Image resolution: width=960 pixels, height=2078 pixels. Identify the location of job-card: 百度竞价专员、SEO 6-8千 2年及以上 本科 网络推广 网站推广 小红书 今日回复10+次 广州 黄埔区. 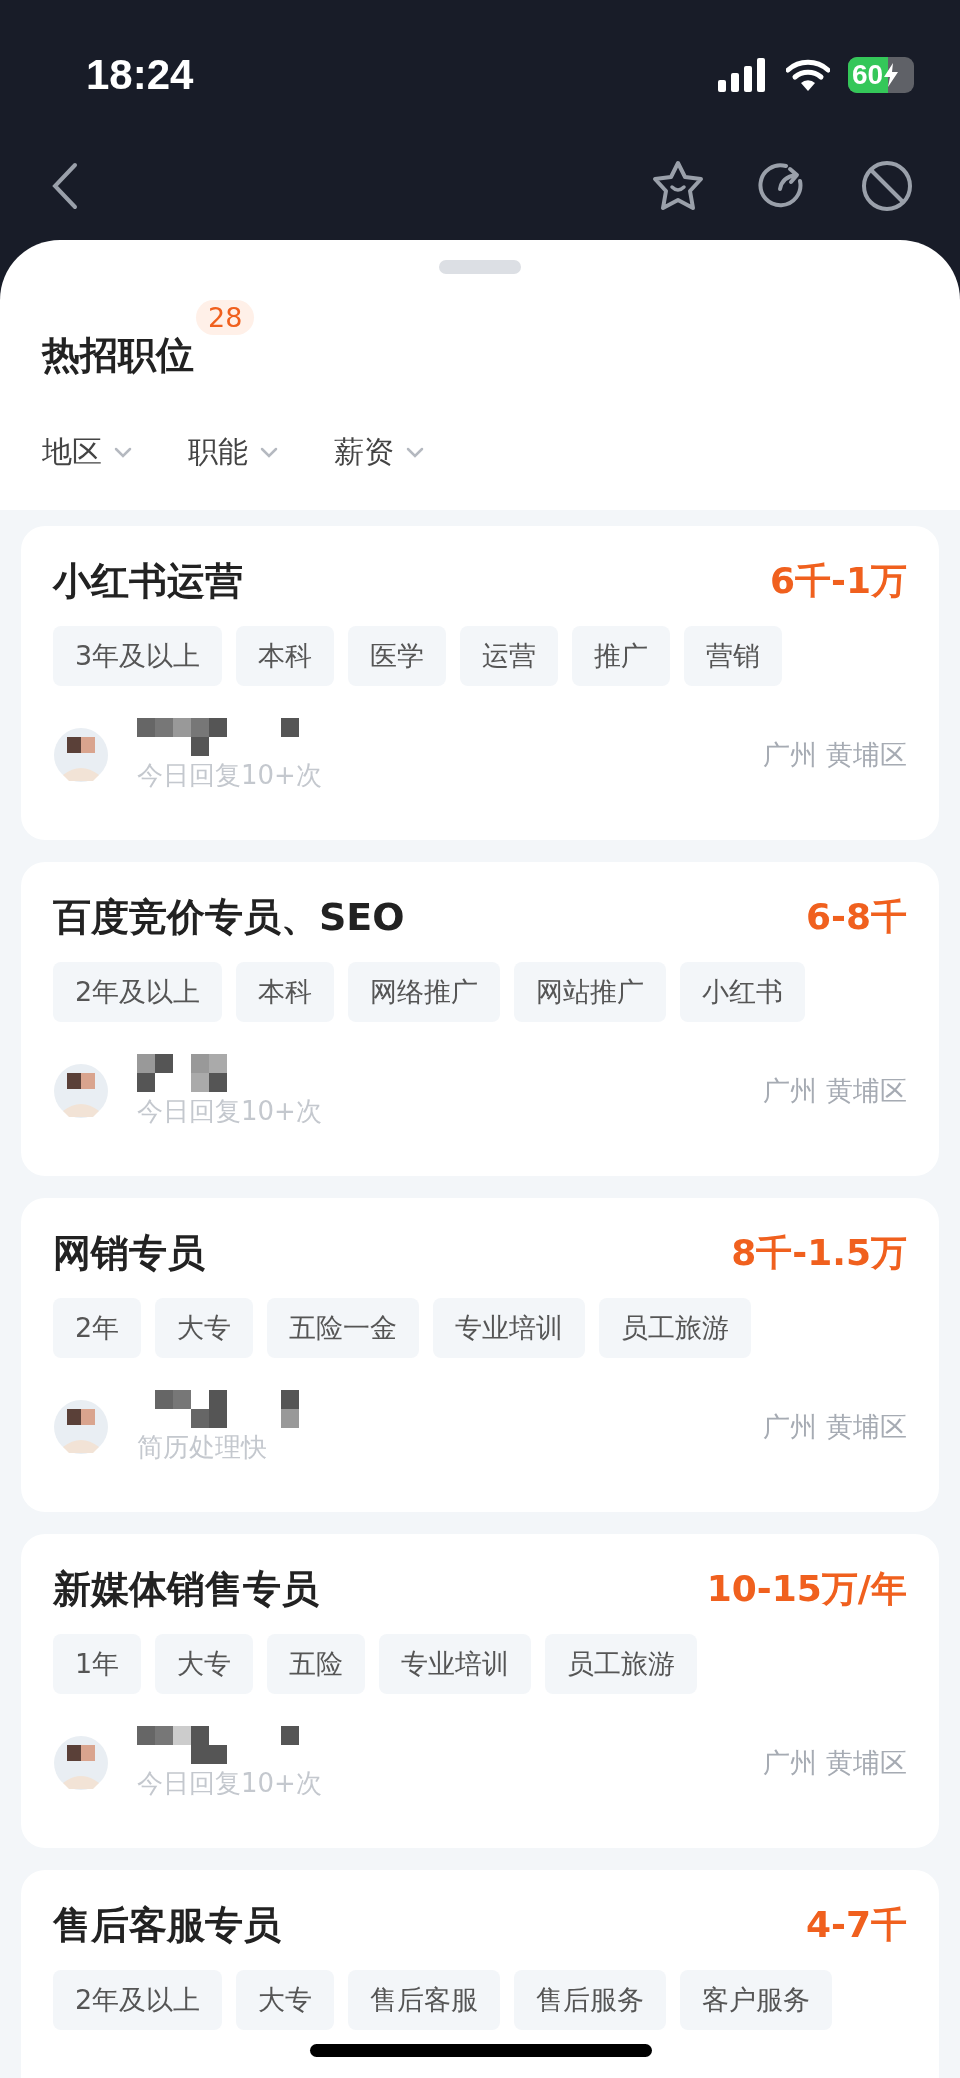
(480, 1019).